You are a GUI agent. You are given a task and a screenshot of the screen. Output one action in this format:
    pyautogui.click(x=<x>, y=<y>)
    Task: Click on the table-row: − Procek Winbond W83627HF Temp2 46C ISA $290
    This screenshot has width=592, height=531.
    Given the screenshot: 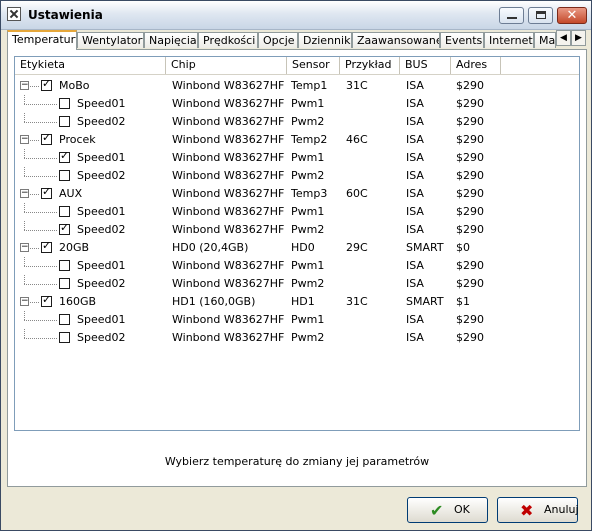 What is the action you would take?
    pyautogui.click(x=297, y=140)
    